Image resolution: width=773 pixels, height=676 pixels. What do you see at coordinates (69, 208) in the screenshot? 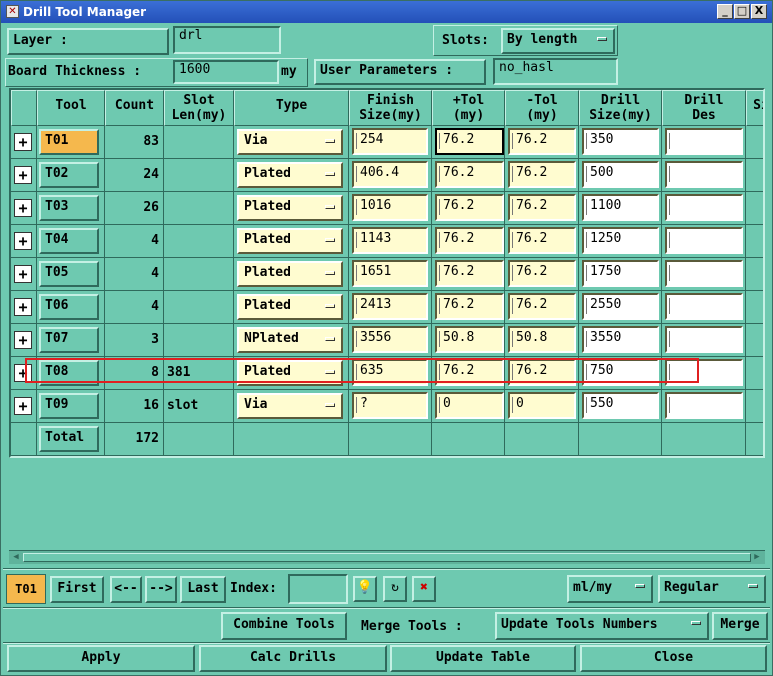
I see `tool-button: T03` at bounding box center [69, 208].